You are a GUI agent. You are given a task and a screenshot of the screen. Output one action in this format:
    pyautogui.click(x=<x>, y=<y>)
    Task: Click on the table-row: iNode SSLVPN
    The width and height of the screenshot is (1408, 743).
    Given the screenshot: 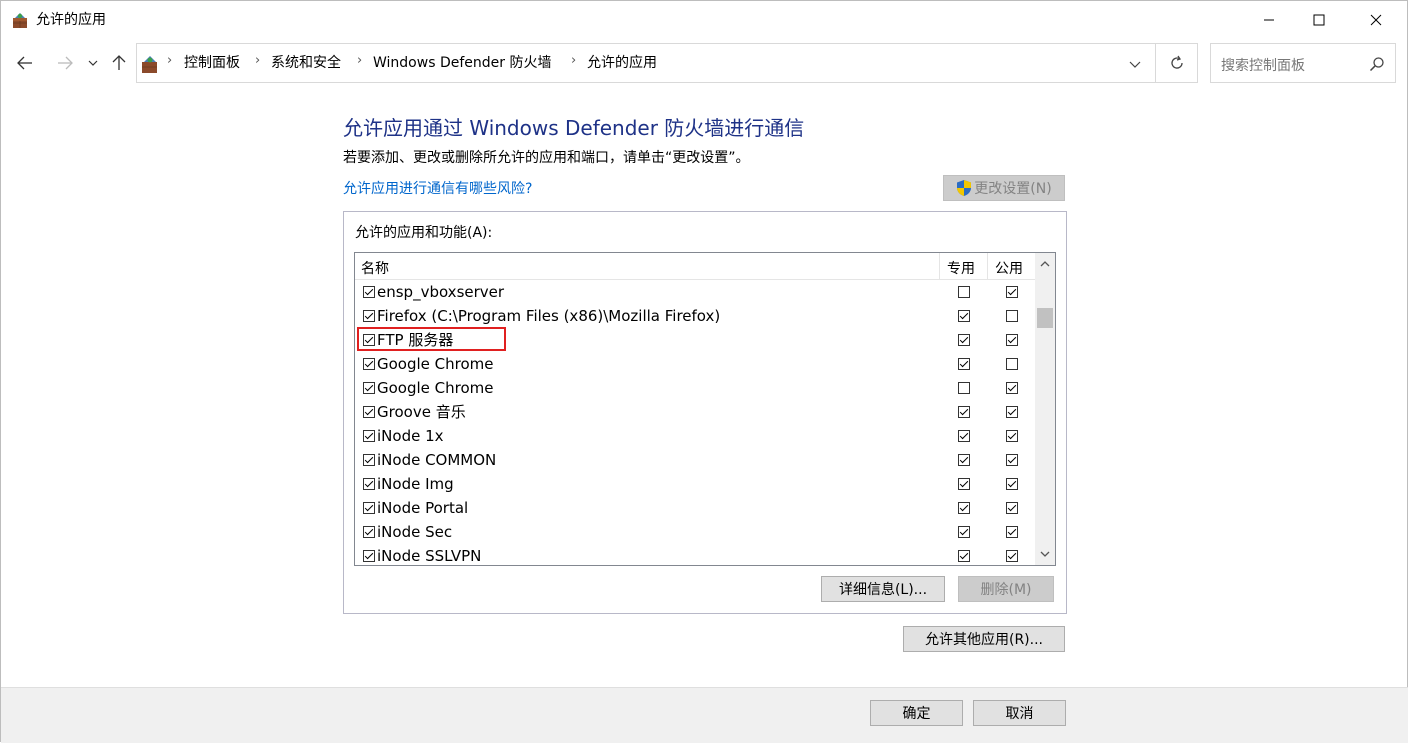 What is the action you would take?
    pyautogui.click(x=695, y=554)
    